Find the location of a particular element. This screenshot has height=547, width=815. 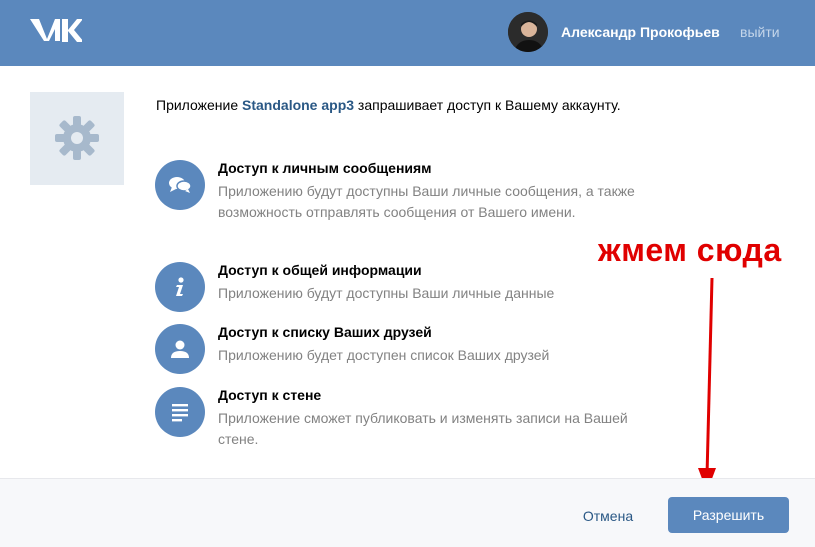

person-icon is located at coordinates (180, 349).